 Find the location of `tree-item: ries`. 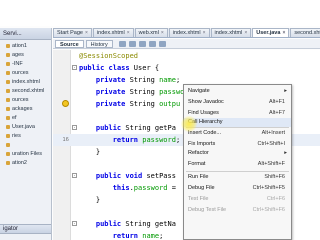

tree-item: ries is located at coordinates (25, 136).